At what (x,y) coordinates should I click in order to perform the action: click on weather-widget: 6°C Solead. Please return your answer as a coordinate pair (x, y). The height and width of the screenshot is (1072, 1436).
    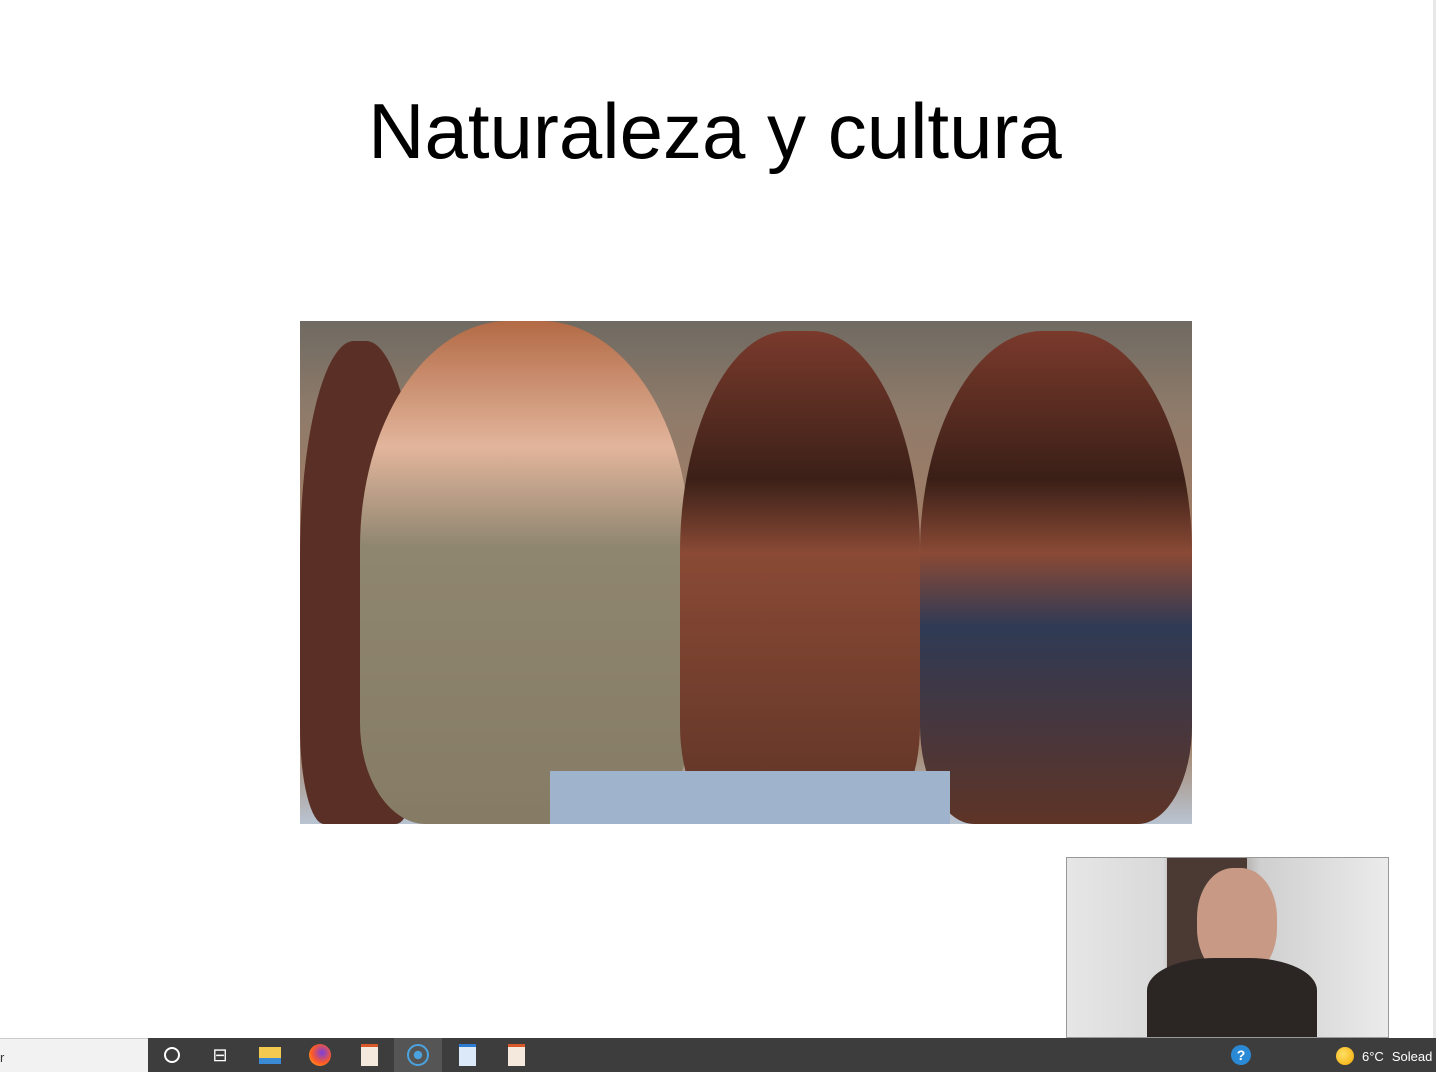
    Looking at the image, I should click on (1384, 1056).